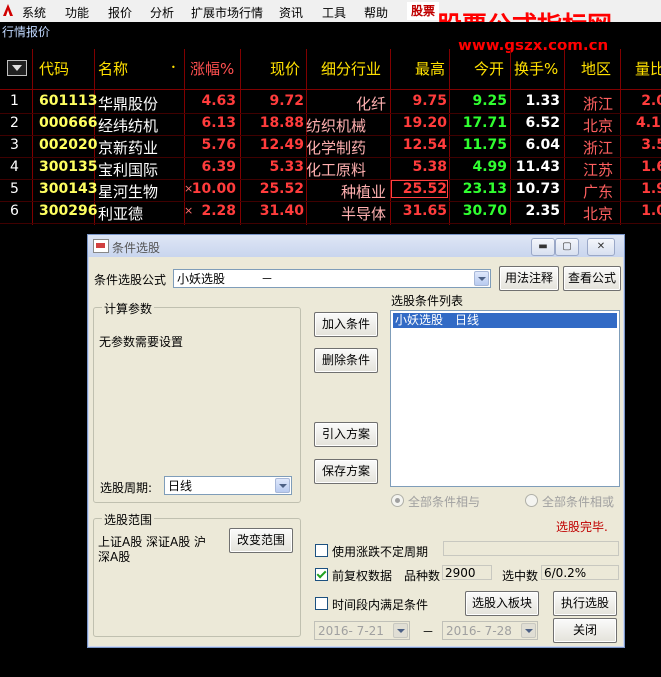 Image resolution: width=661 pixels, height=677 pixels. Describe the element at coordinates (336, 126) in the screenshot. I see `cell-industry: 纺织机械` at that location.